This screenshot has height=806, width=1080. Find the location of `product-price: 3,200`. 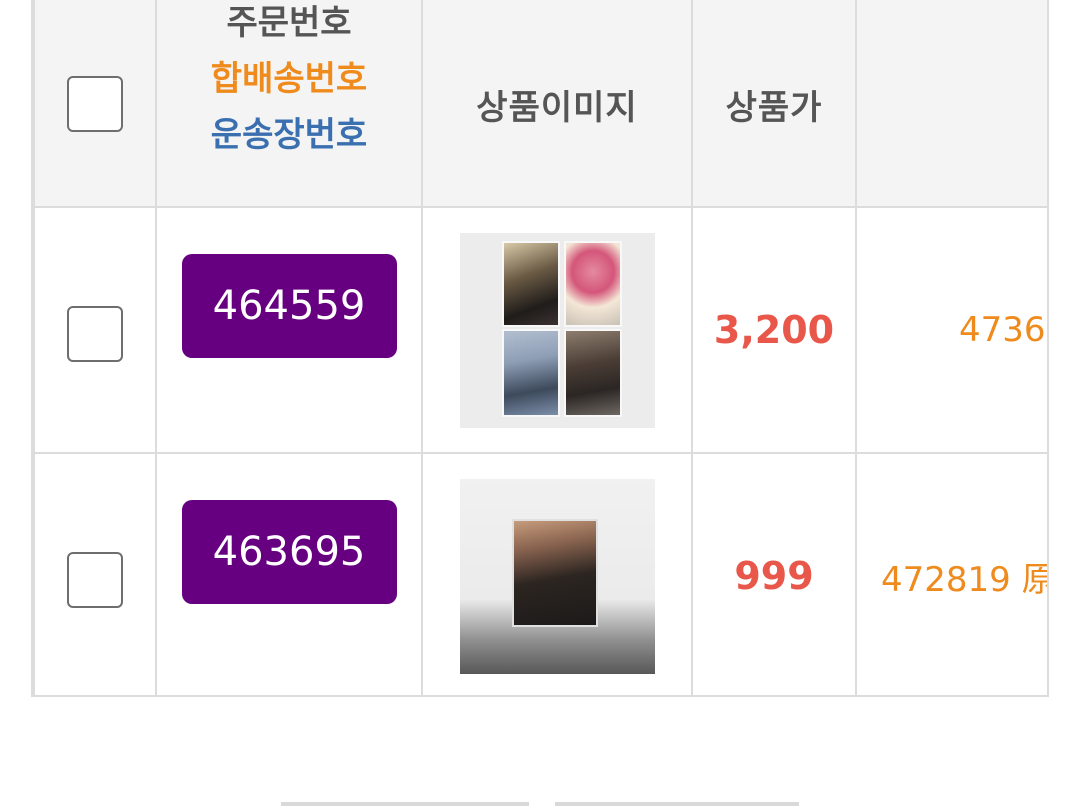

product-price: 3,200 is located at coordinates (774, 330).